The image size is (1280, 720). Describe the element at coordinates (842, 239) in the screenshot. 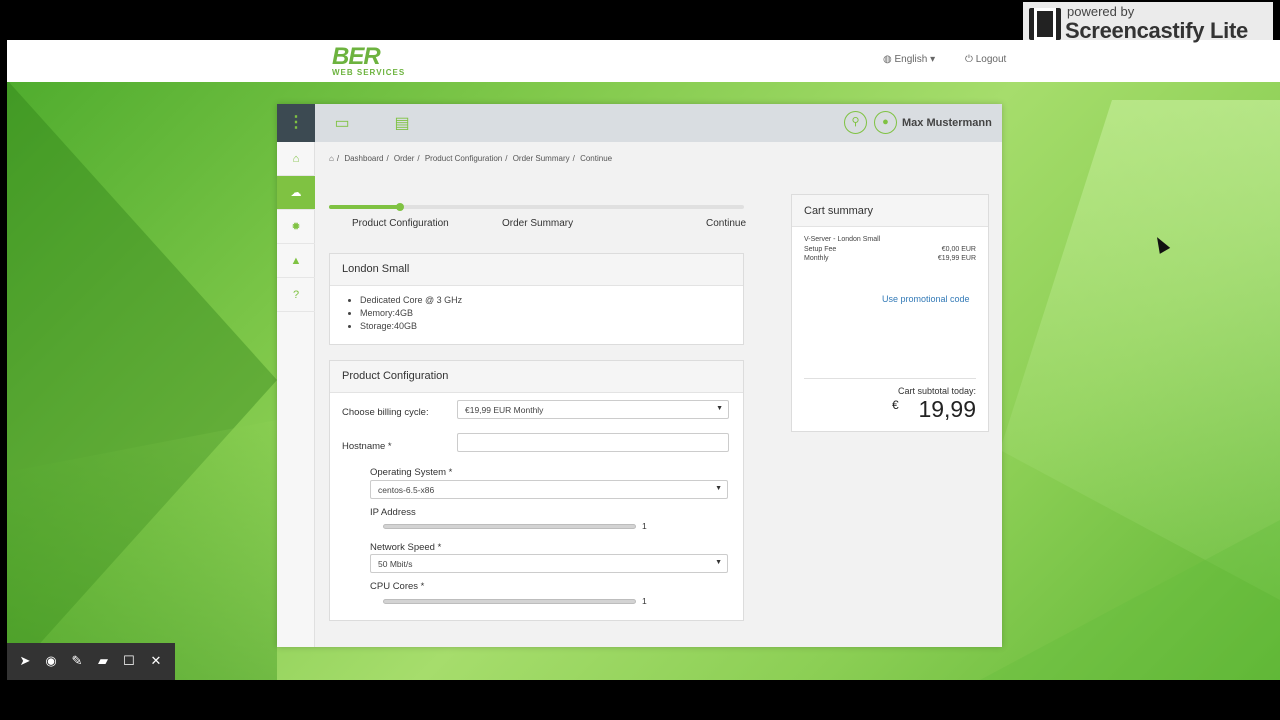

I see `cart-item-name: V-Server - London Small` at that location.